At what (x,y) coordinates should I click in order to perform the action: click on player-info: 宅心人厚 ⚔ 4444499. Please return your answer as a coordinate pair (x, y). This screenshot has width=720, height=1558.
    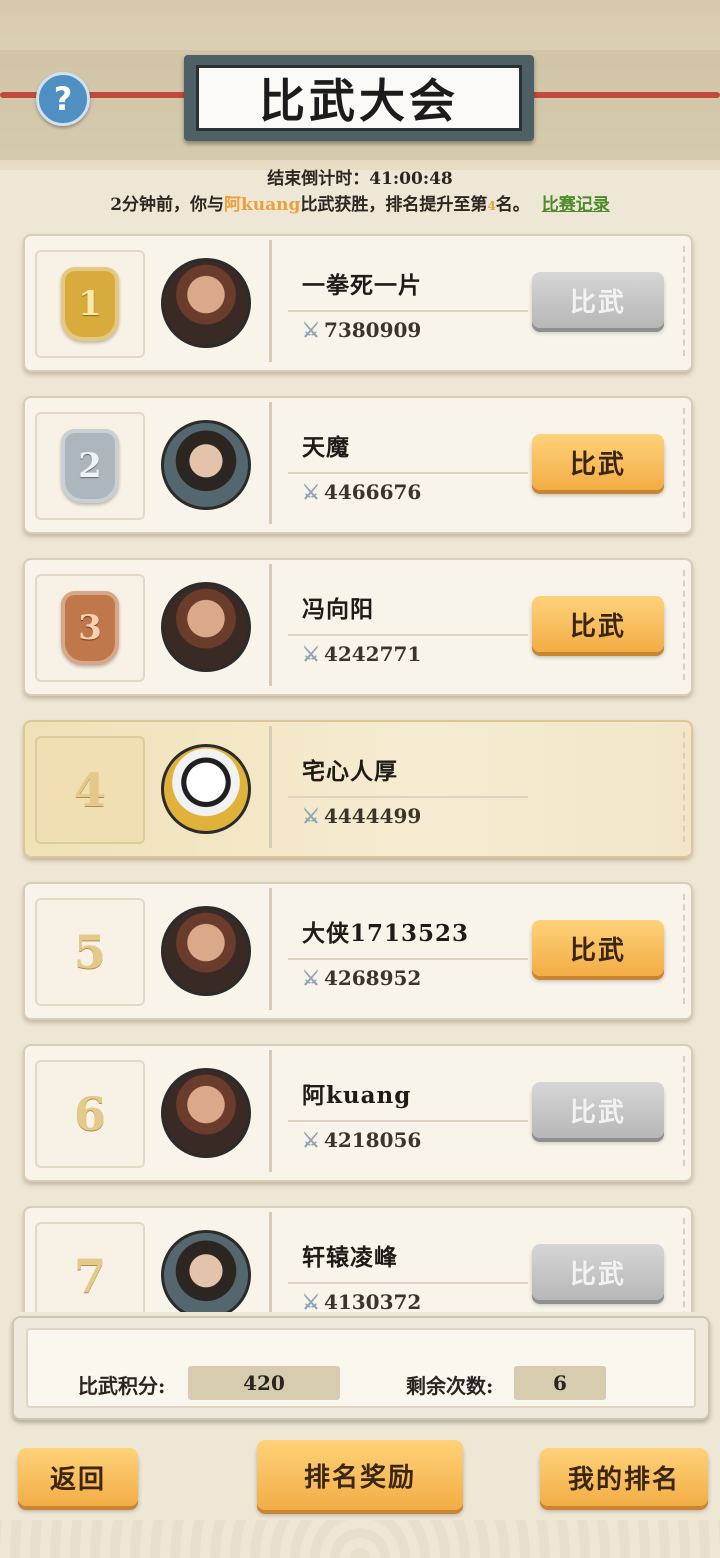
    Looking at the image, I should click on (479, 787).